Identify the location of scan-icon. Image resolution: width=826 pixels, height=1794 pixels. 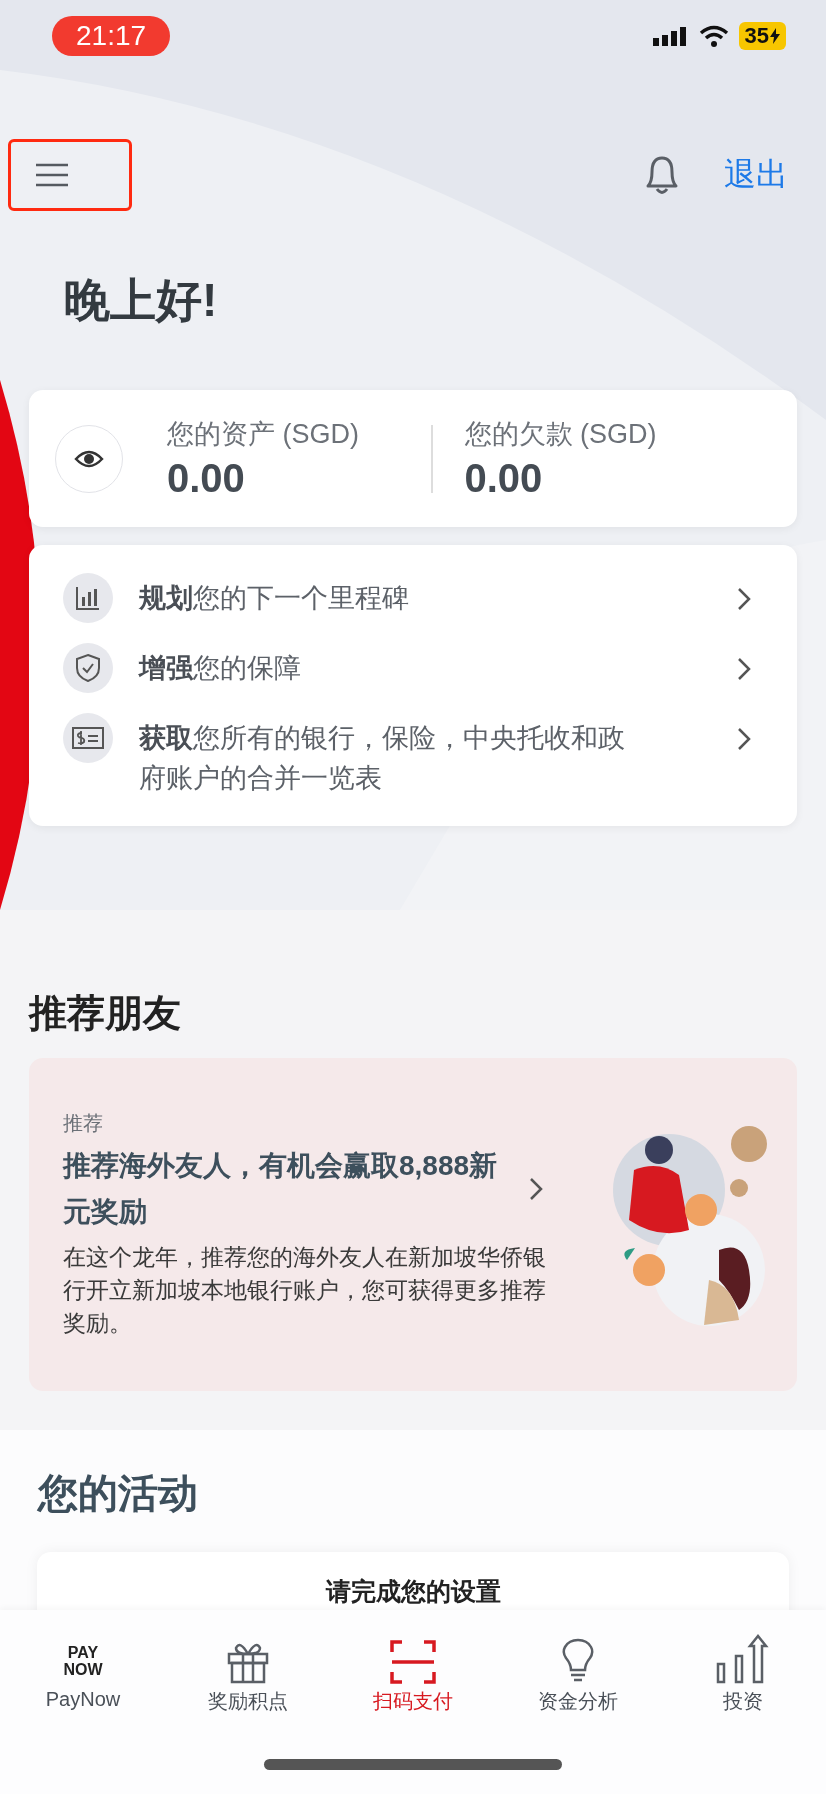
(413, 1662).